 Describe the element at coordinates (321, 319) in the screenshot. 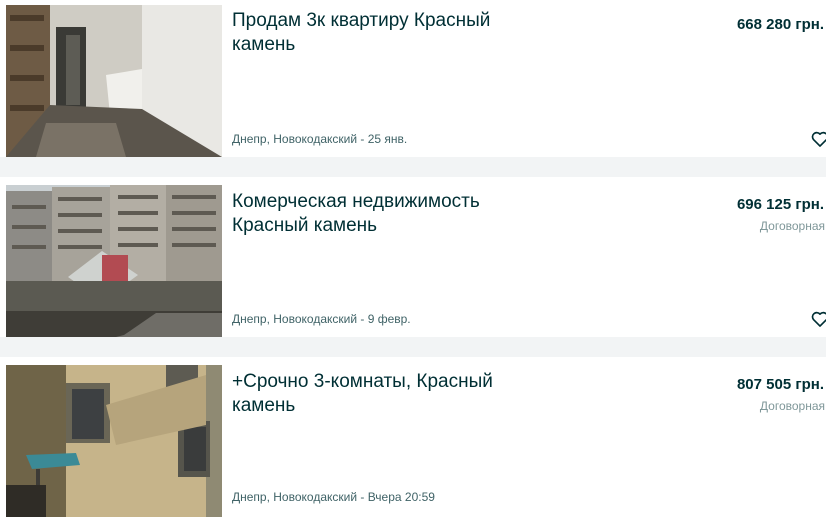

I see `listing-location-date: Днепр, Новокодакский - 9 февр.` at that location.